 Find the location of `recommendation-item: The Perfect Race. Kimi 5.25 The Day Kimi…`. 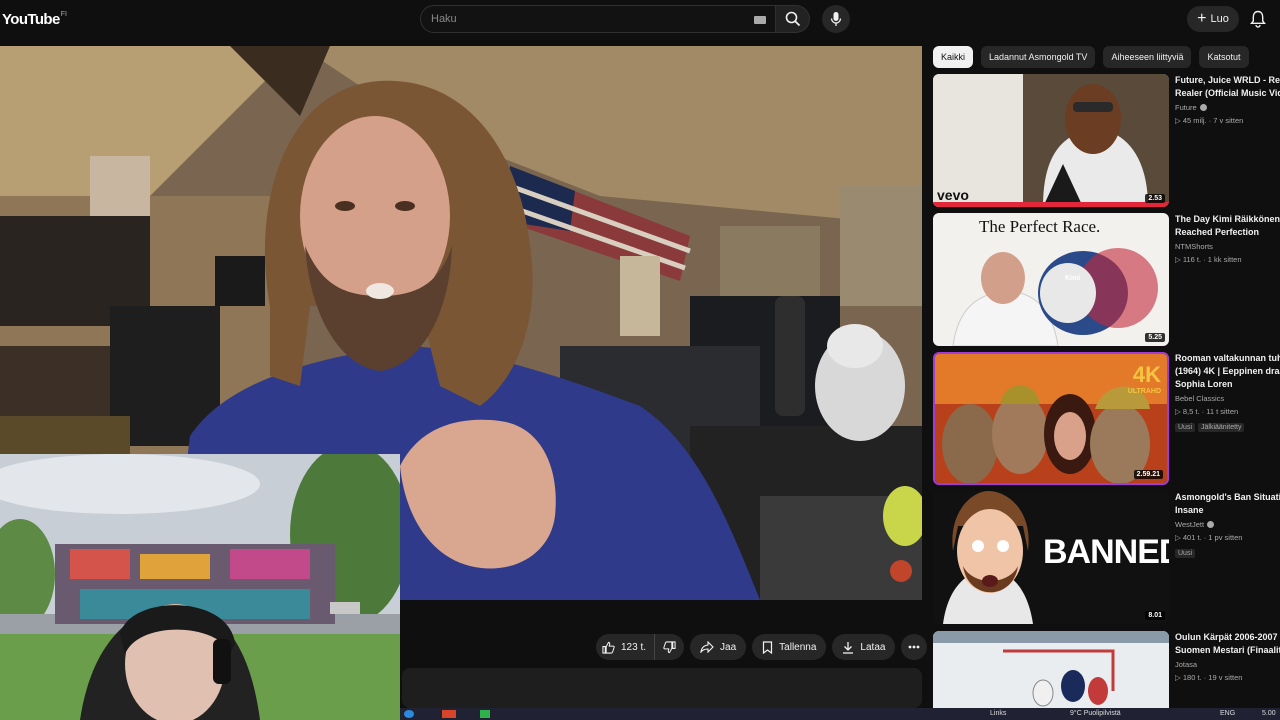

recommendation-item: The Perfect Race. Kimi 5.25 The Day Kimi… is located at coordinates (1106, 280).